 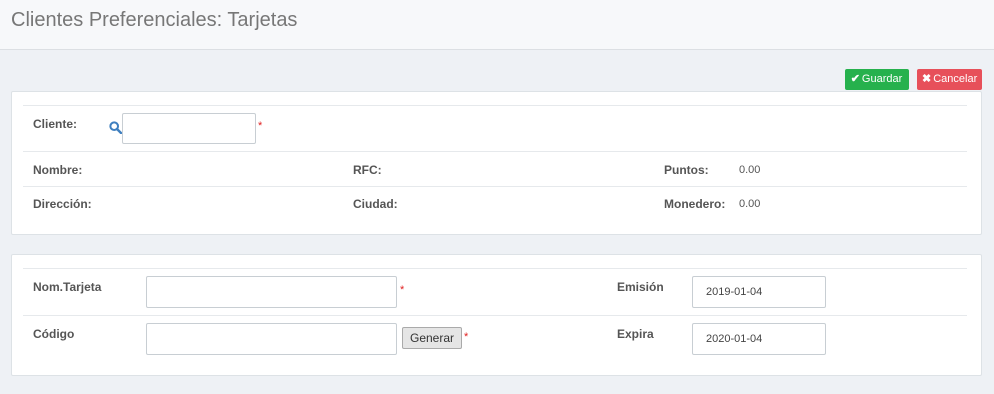 I want to click on generar-button: Generar, so click(x=432, y=338).